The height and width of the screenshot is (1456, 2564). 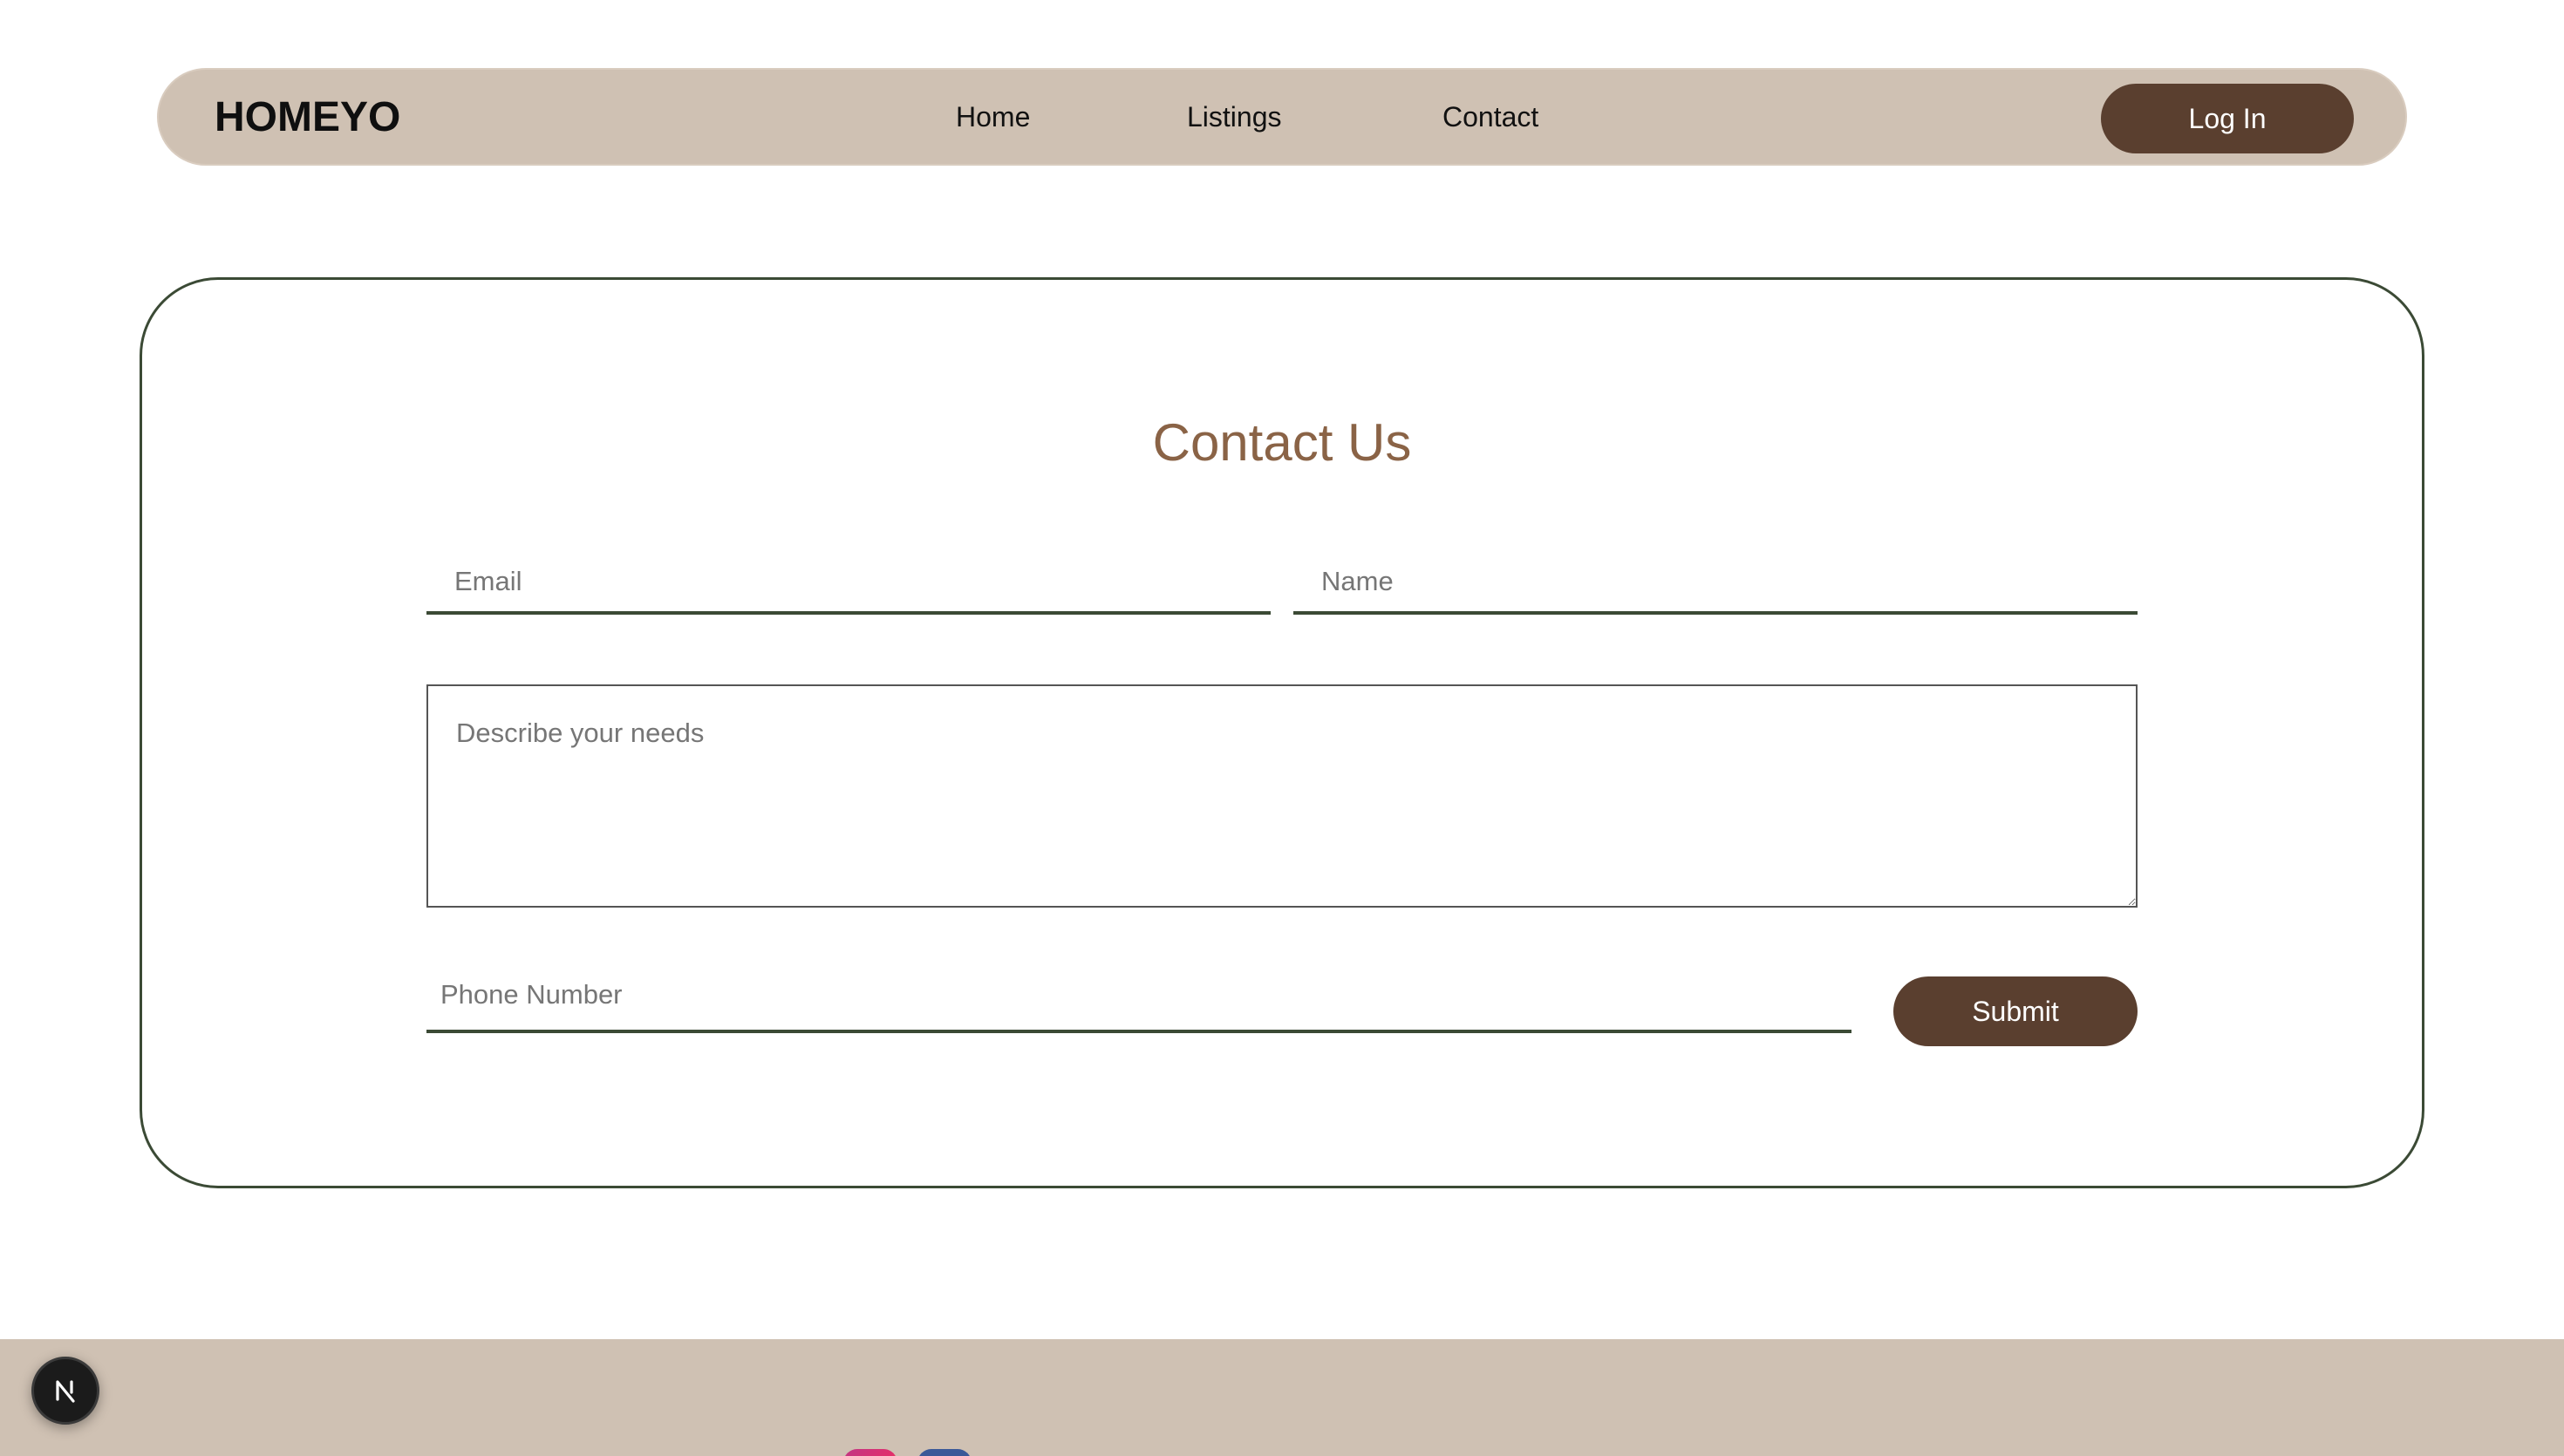 I want to click on brand-logo: HOMEYO, so click(x=307, y=117).